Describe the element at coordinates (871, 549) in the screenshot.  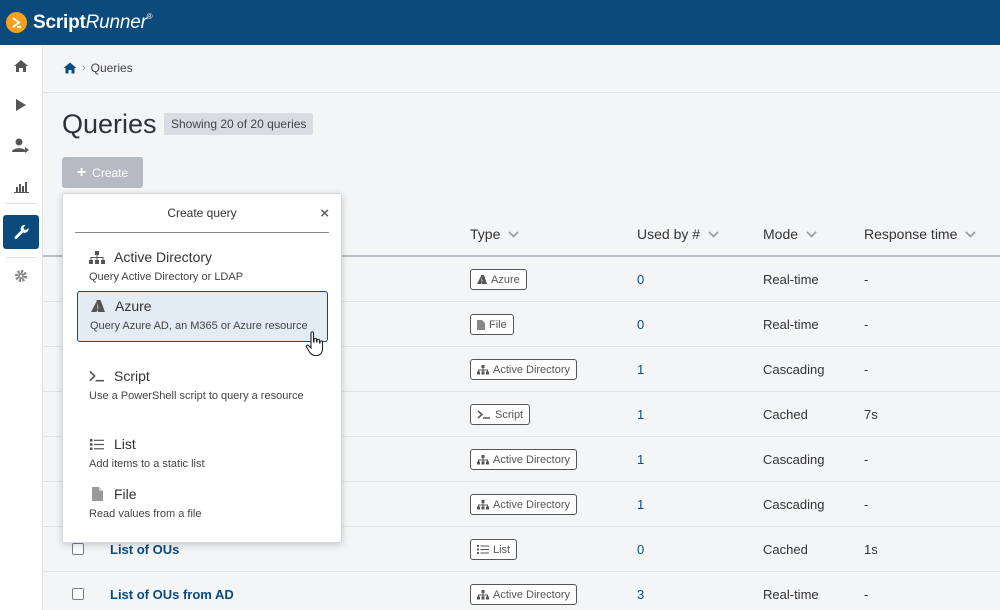
I see `response-time-value: 1s` at that location.